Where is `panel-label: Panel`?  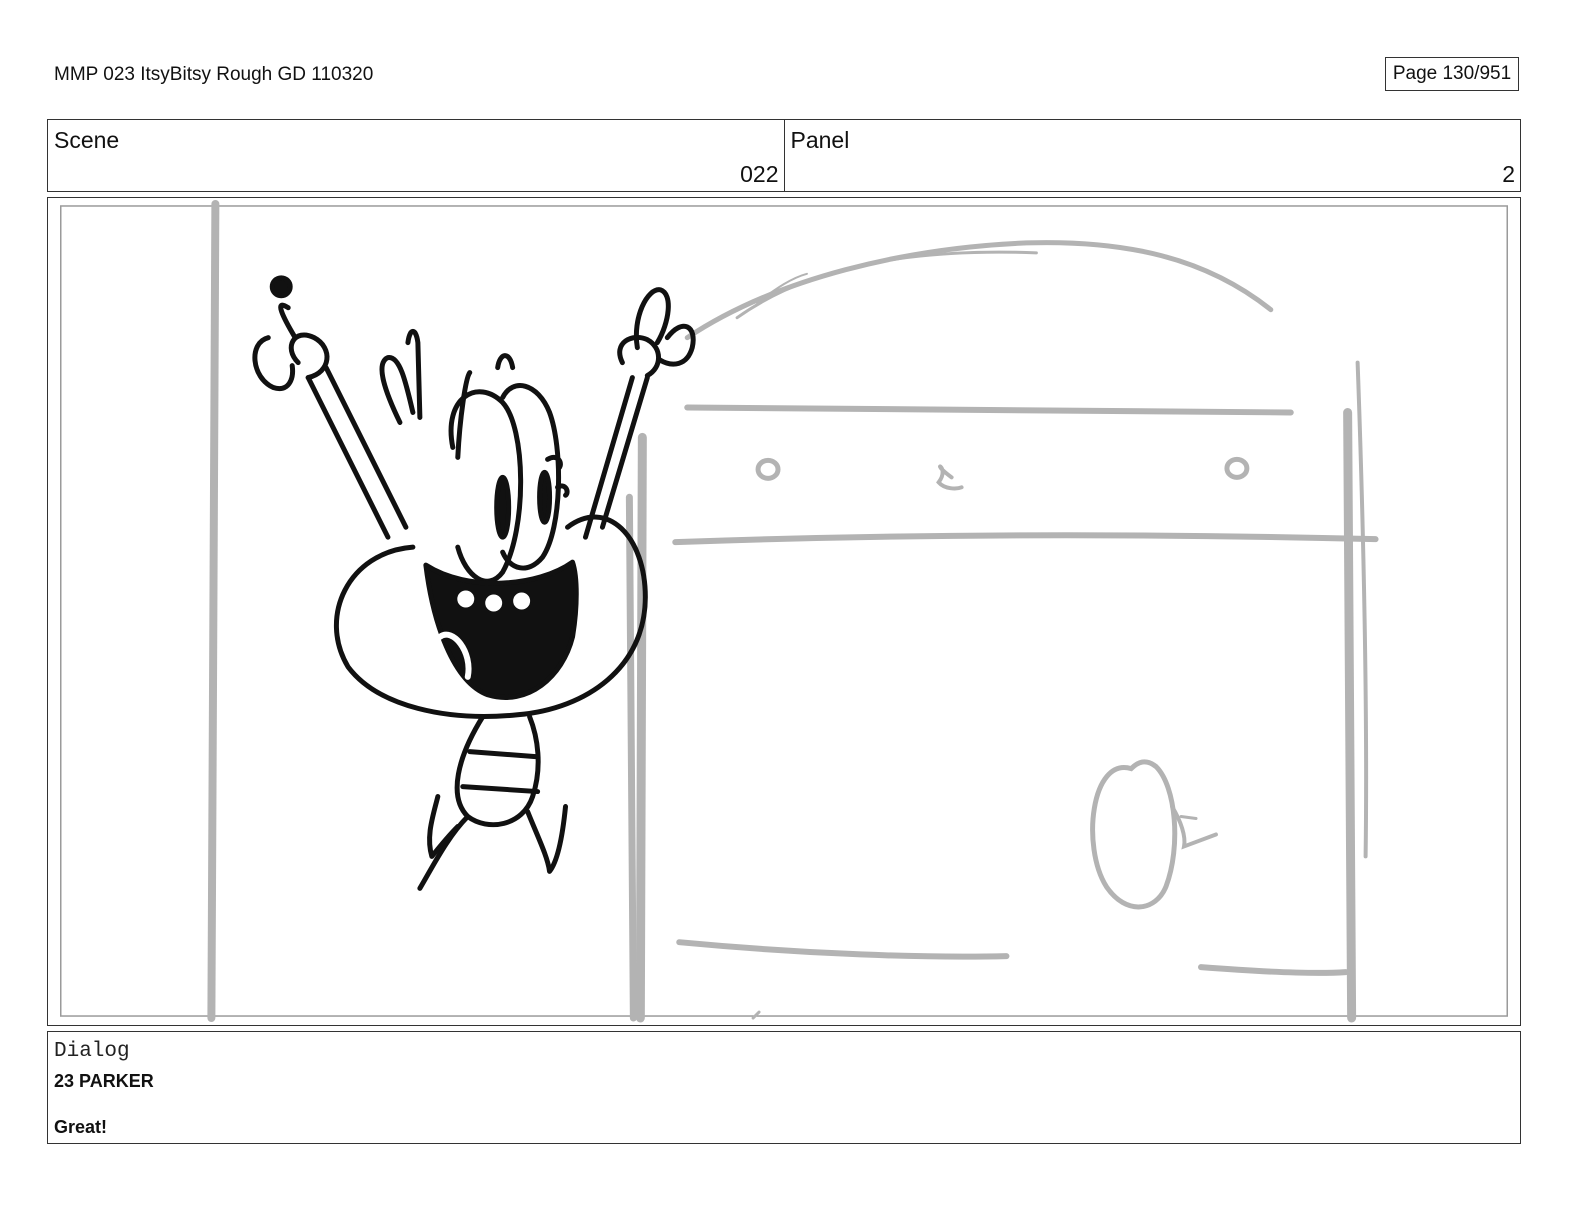 panel-label: Panel is located at coordinates (820, 140).